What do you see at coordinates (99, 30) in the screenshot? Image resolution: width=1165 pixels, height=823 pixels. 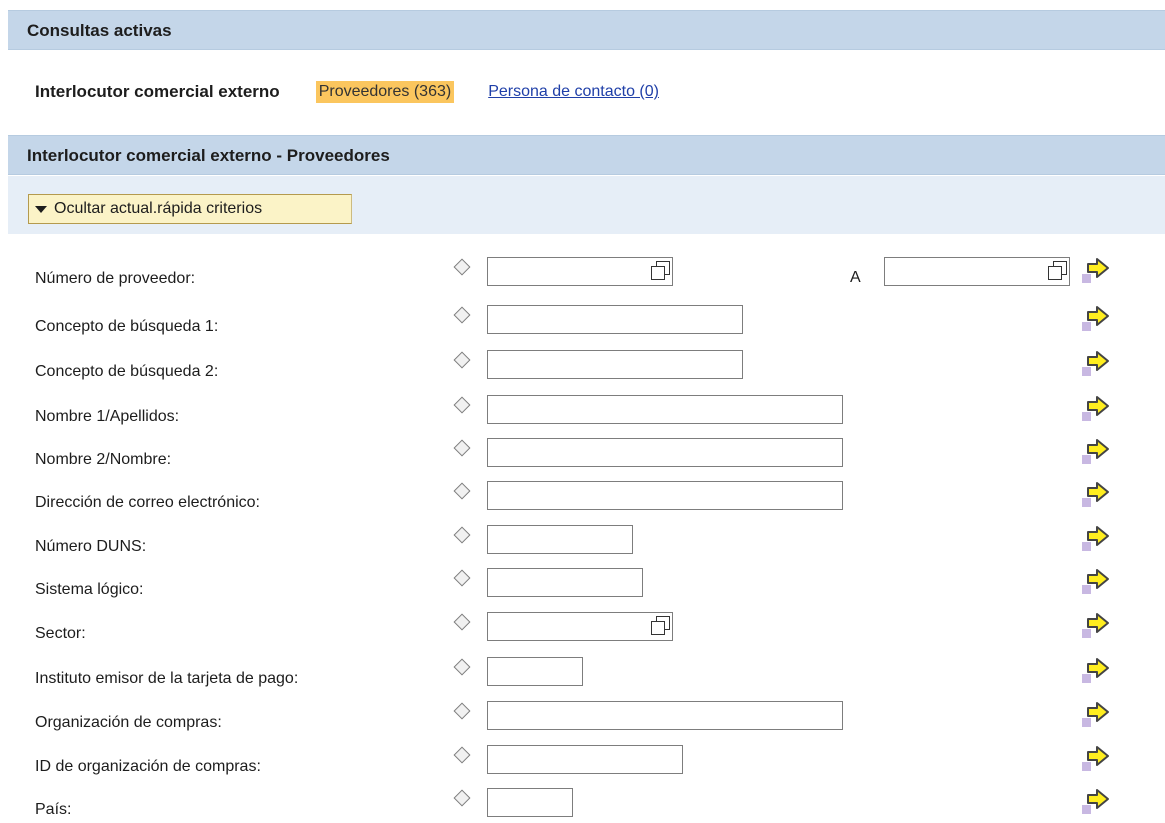 I see `section-title: Consultas activas` at bounding box center [99, 30].